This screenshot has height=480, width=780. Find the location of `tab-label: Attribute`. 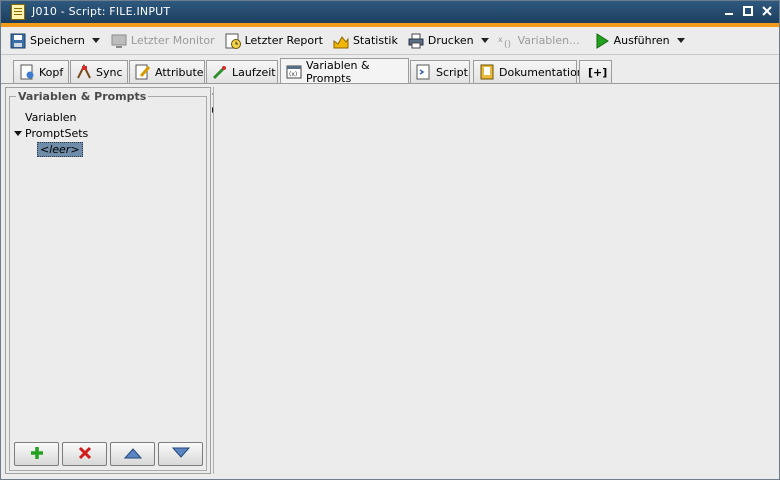

tab-label: Attribute is located at coordinates (179, 72).